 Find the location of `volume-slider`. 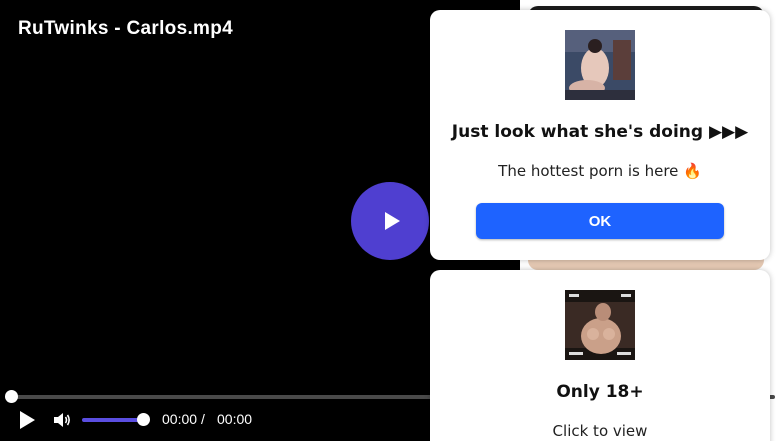

volume-slider is located at coordinates (113, 420).